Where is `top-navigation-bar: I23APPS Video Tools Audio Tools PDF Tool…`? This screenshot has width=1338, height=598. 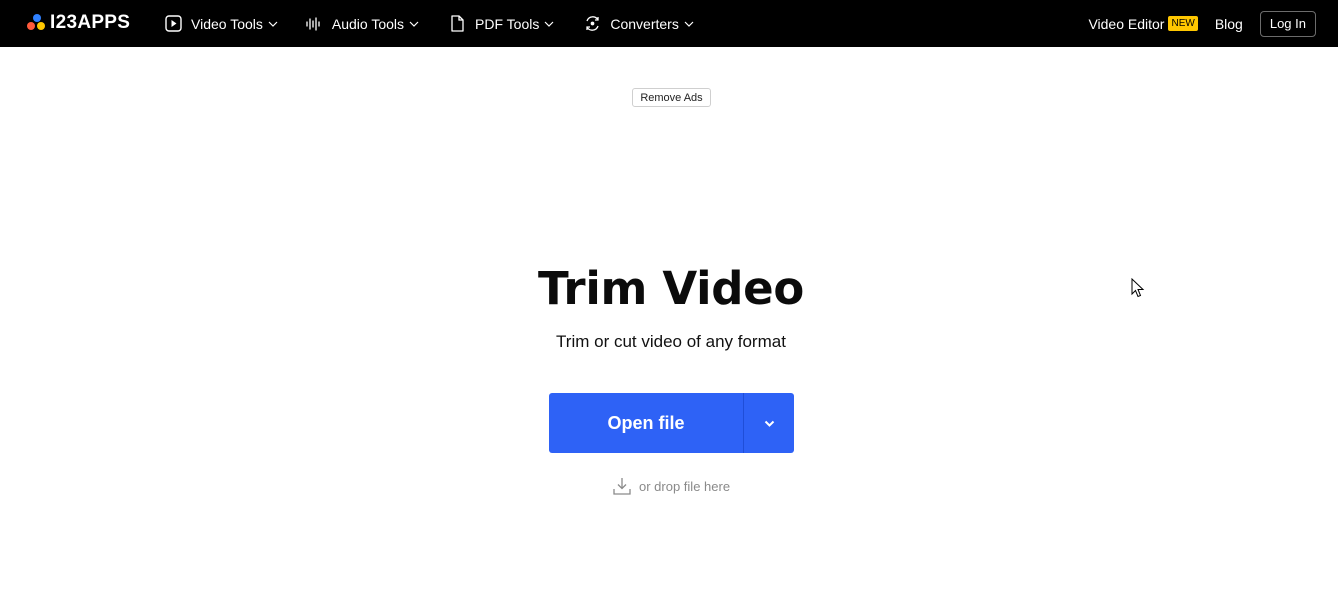 top-navigation-bar: I23APPS Video Tools Audio Tools PDF Tool… is located at coordinates (669, 23).